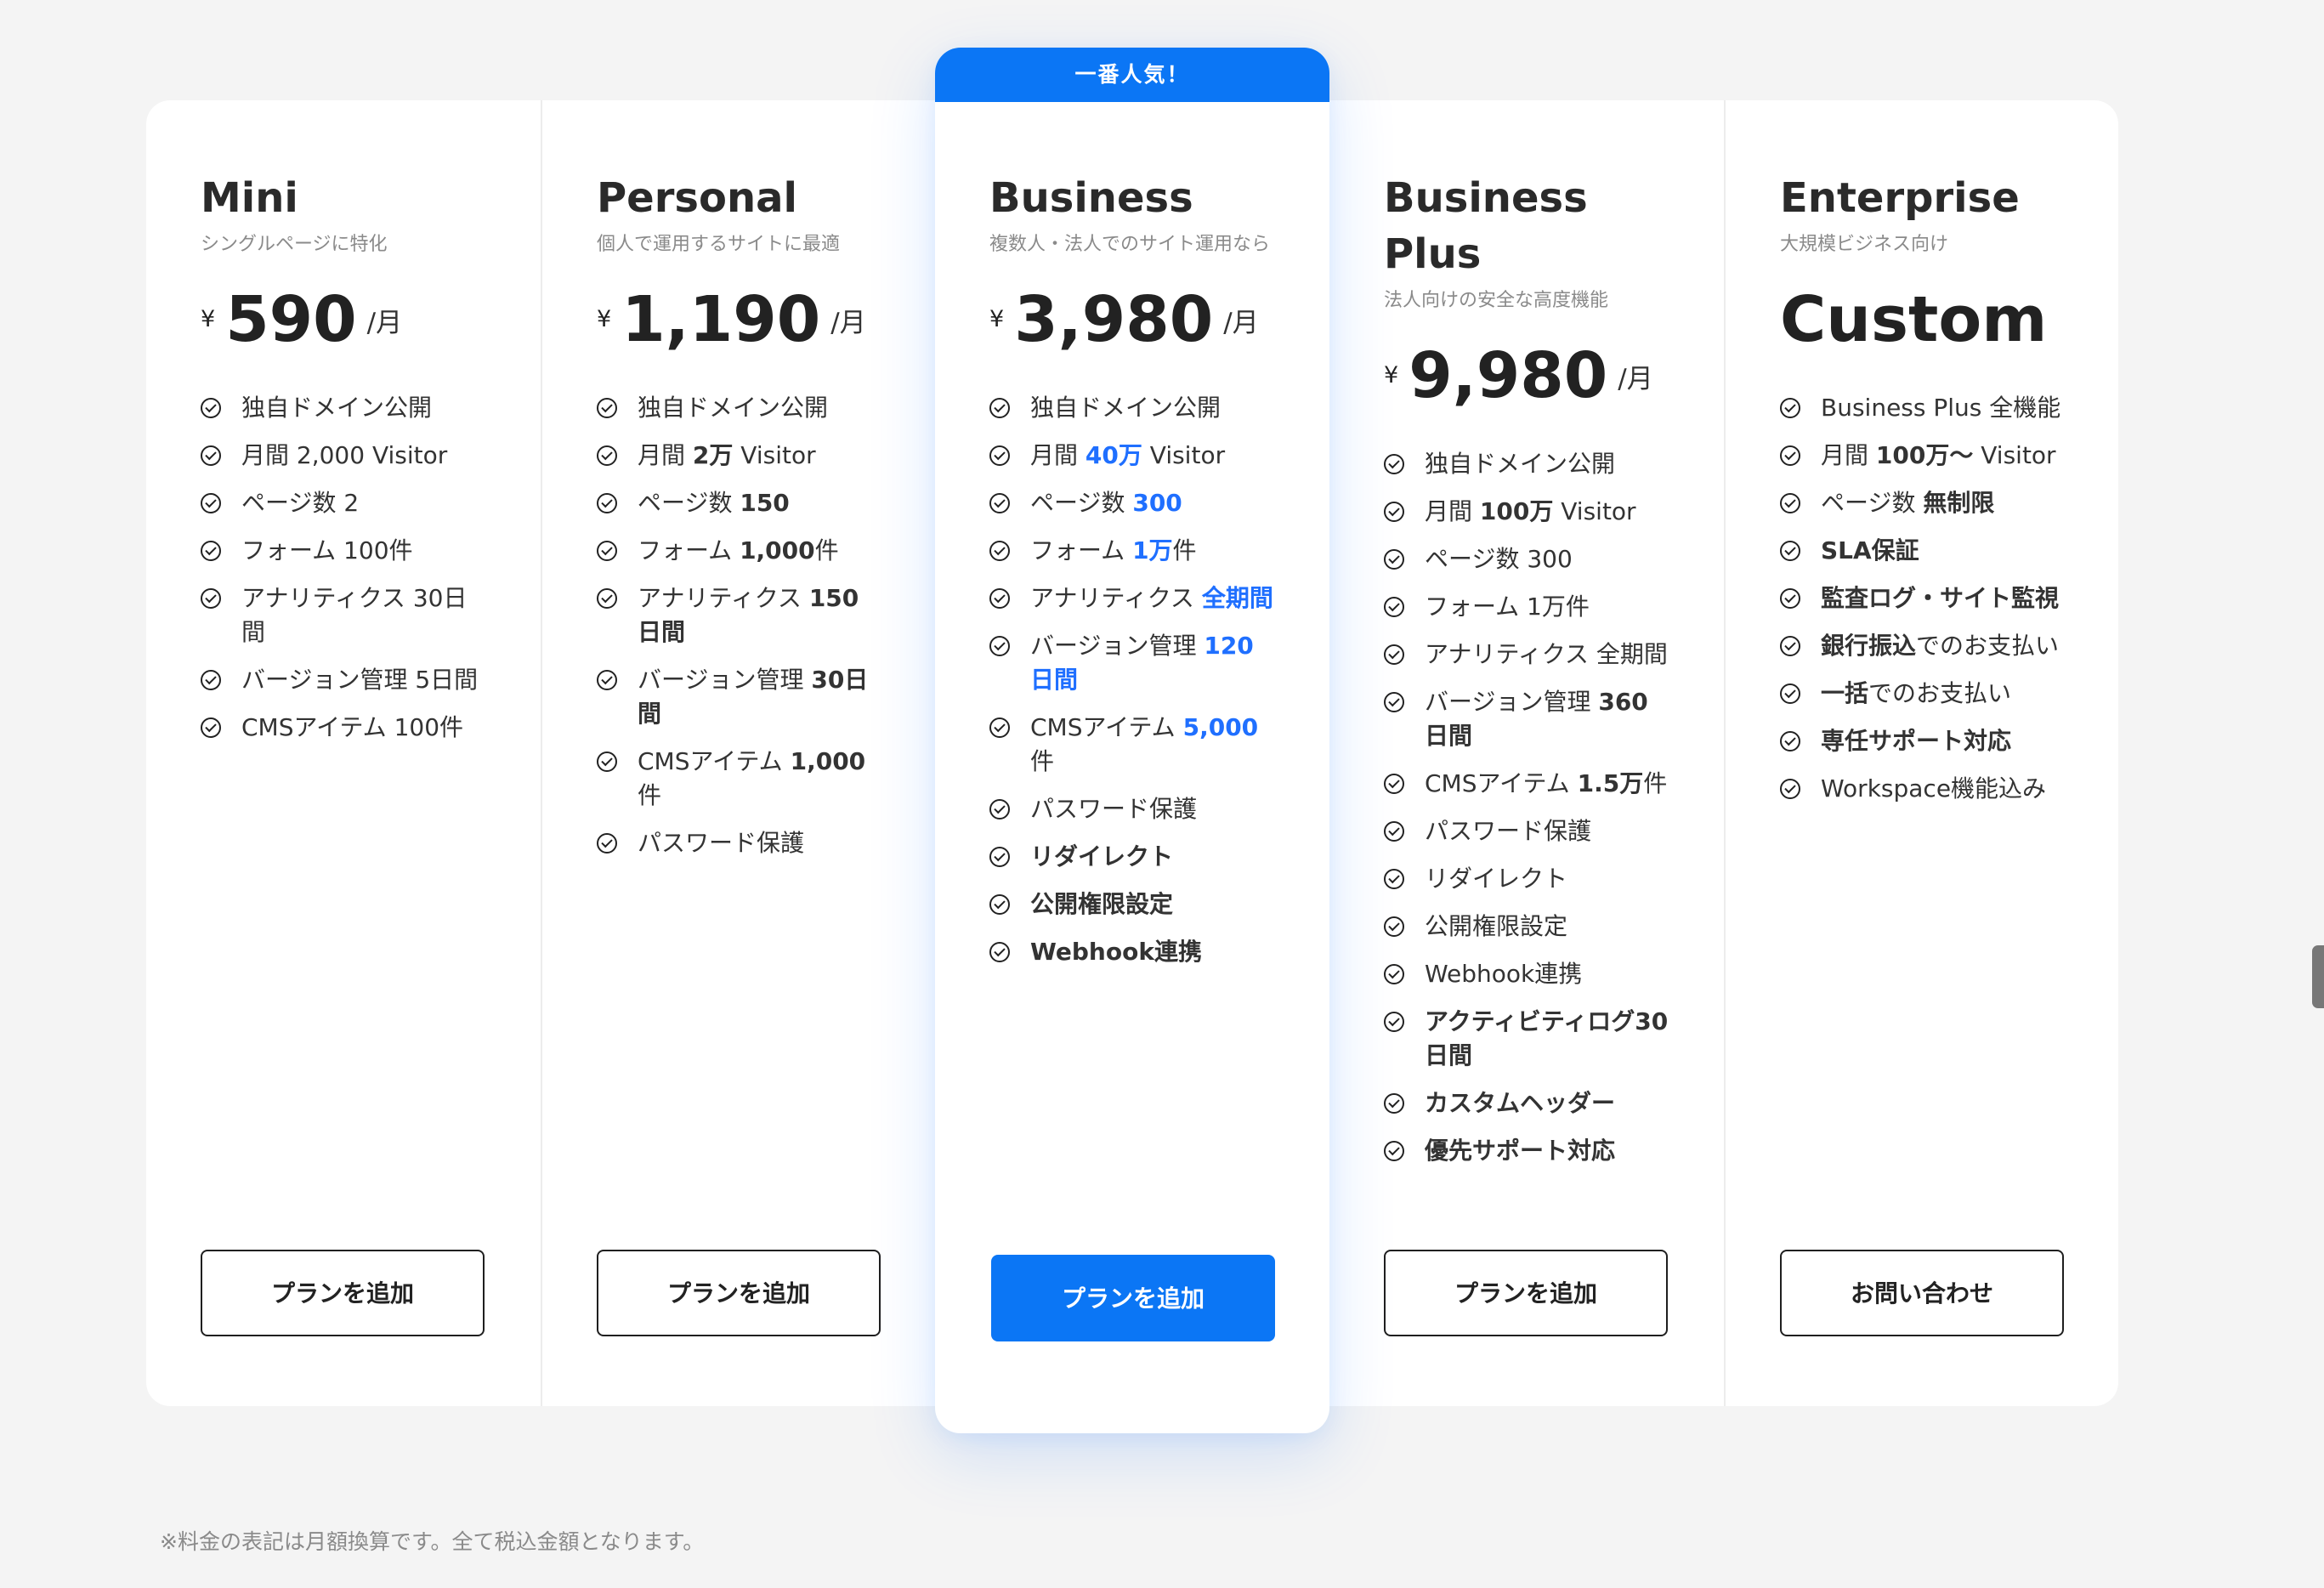 This screenshot has width=2324, height=1588. What do you see at coordinates (344, 456) in the screenshot?
I see `feature-text: 月間 2,000 Visitor` at bounding box center [344, 456].